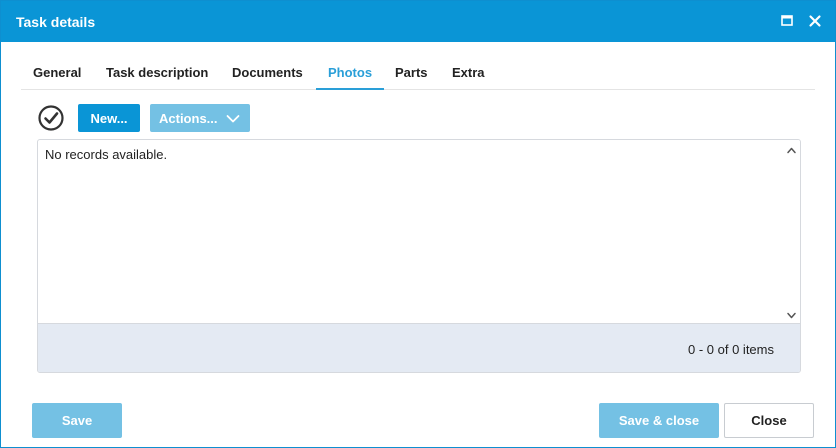 Image resolution: width=836 pixels, height=448 pixels. What do you see at coordinates (791, 231) in the screenshot?
I see `vertical-scrollbar` at bounding box center [791, 231].